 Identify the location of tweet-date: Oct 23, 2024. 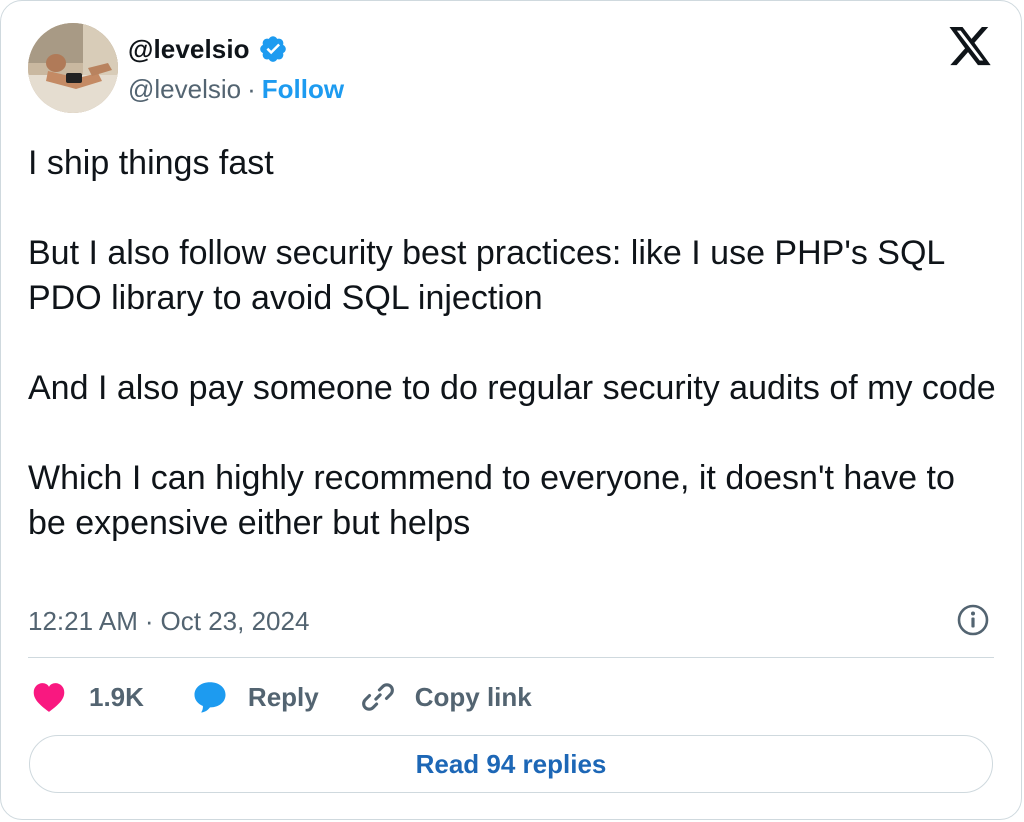
(235, 620).